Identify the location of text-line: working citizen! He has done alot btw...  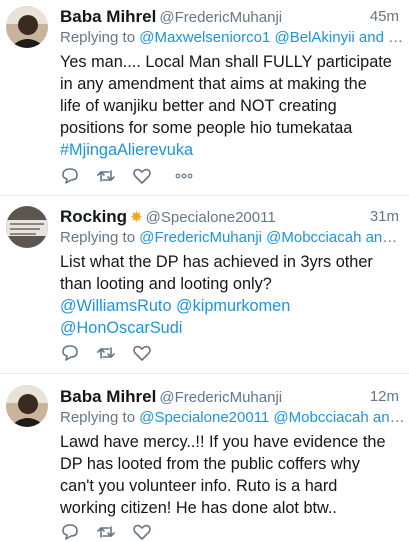
(198, 508).